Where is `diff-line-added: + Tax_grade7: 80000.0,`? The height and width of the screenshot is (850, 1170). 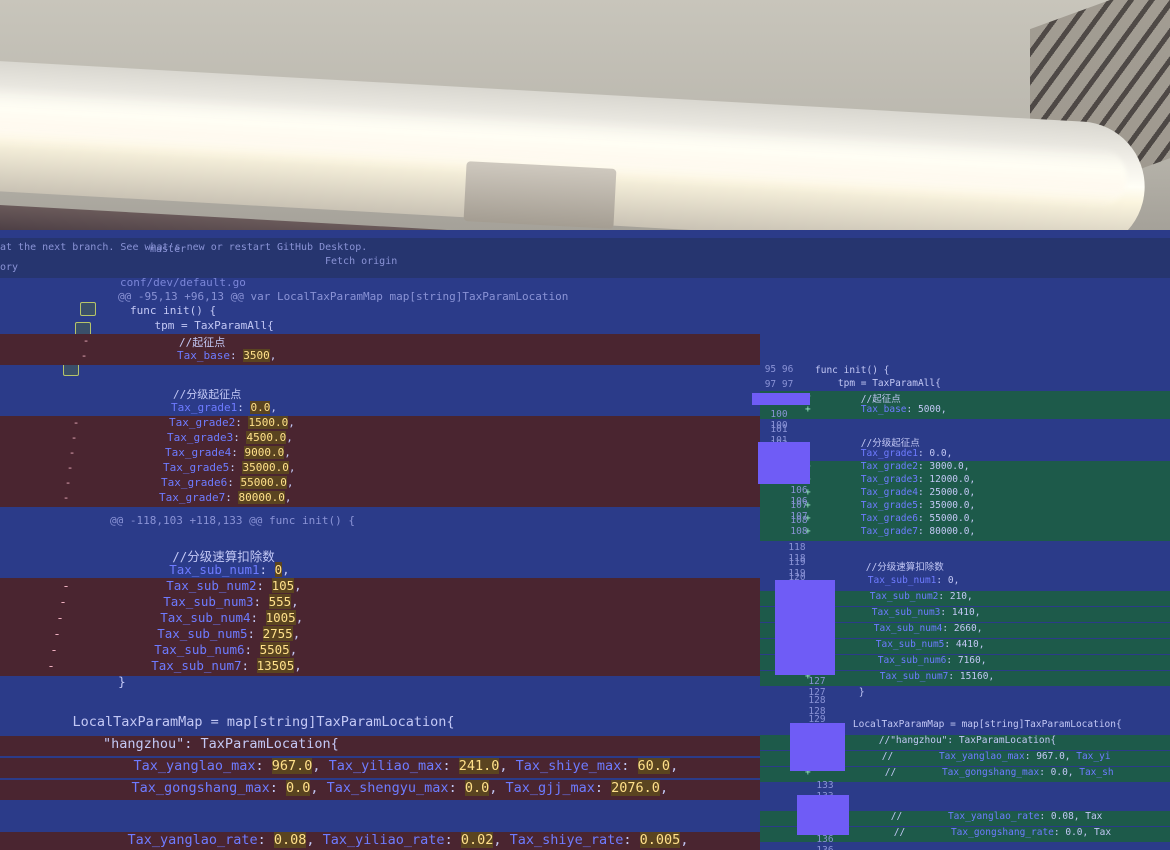
diff-line-added: + Tax_grade7: 80000.0, is located at coordinates (965, 533).